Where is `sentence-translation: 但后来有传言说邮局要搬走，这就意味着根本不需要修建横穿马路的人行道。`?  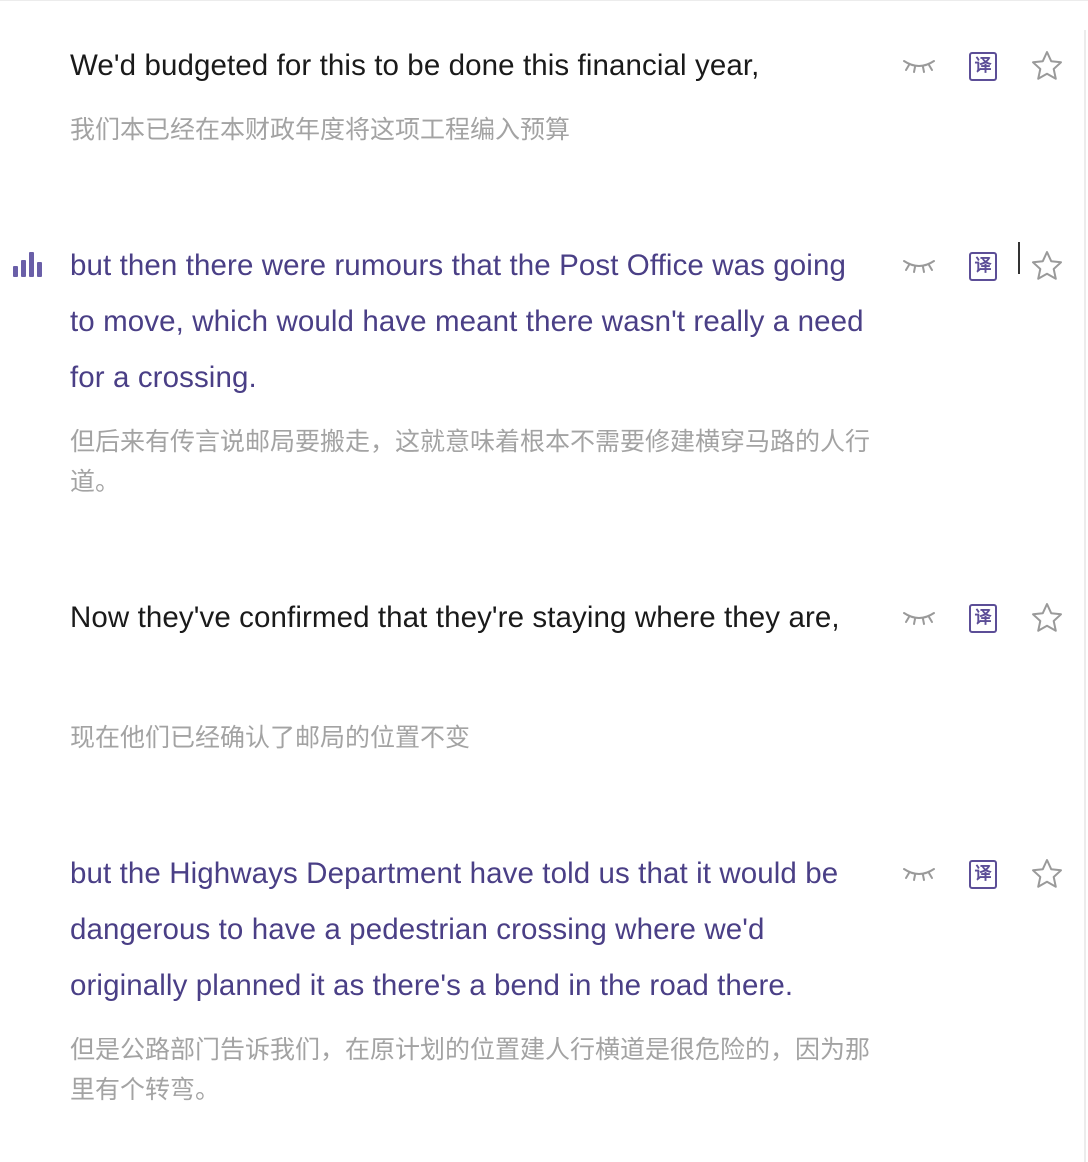
sentence-translation: 但后来有传言说邮局要搬走，这就意味着根本不需要修建横穿马路的人行道。 is located at coordinates (470, 461).